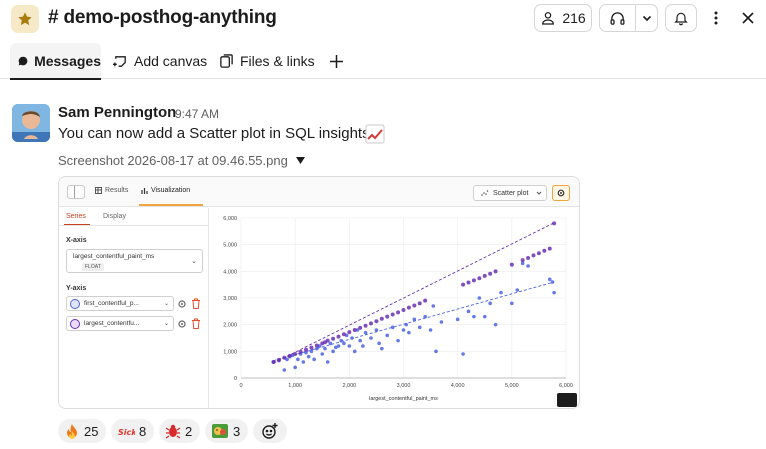 This screenshot has height=449, width=766. I want to click on avatar, so click(31, 123).